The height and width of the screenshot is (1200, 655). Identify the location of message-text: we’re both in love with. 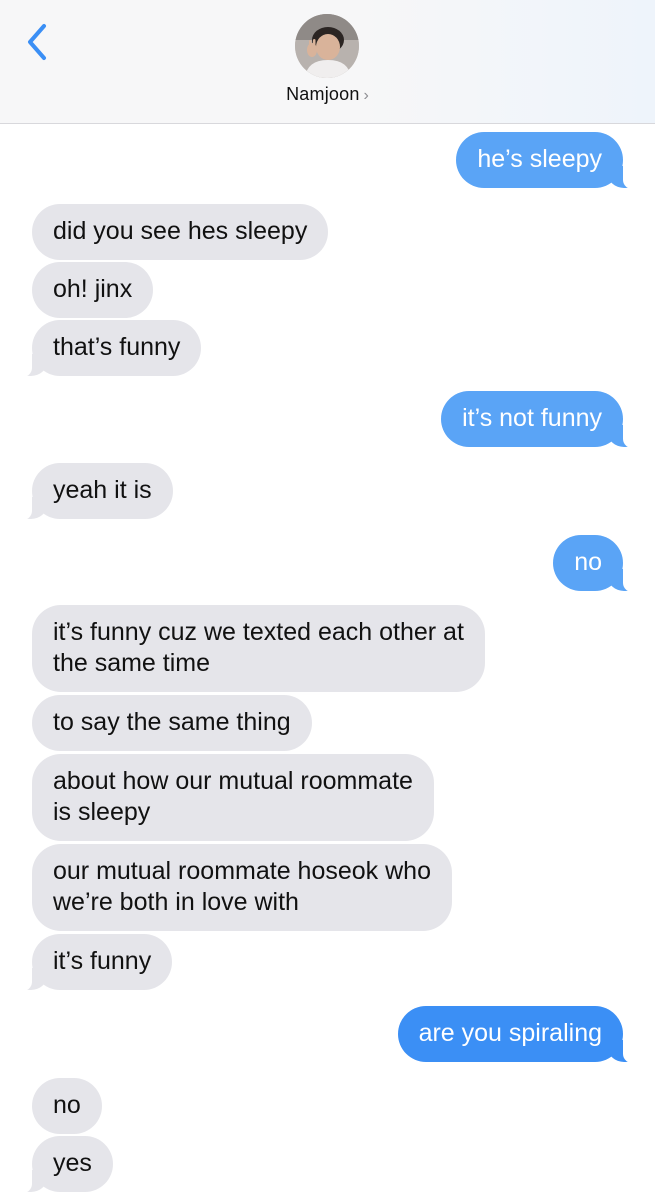
(176, 902).